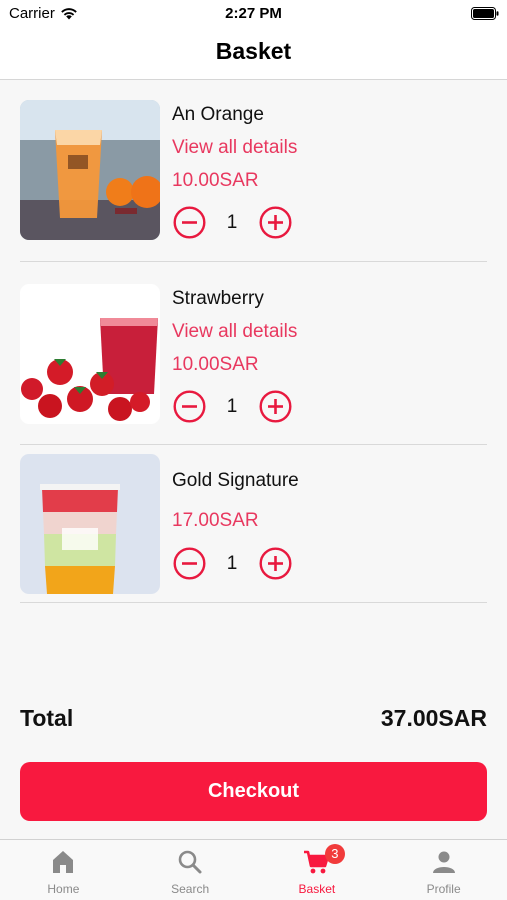 The width and height of the screenshot is (507, 900). I want to click on tab-search: Search, so click(190, 870).